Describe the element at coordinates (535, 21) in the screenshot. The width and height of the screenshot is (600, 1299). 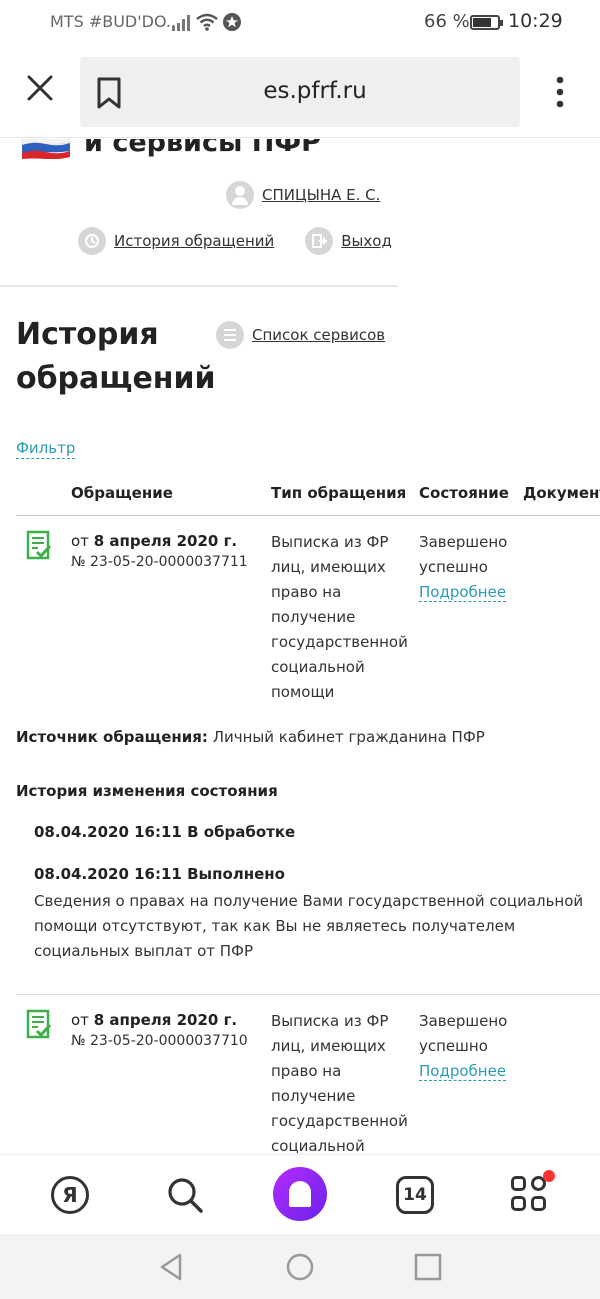
I see `clock: 10:29` at that location.